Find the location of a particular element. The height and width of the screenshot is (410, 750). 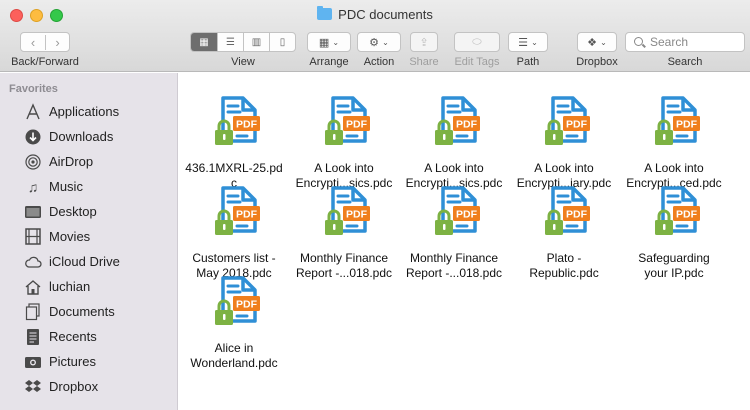

sidebar-item-label: luchian is located at coordinates (70, 286).